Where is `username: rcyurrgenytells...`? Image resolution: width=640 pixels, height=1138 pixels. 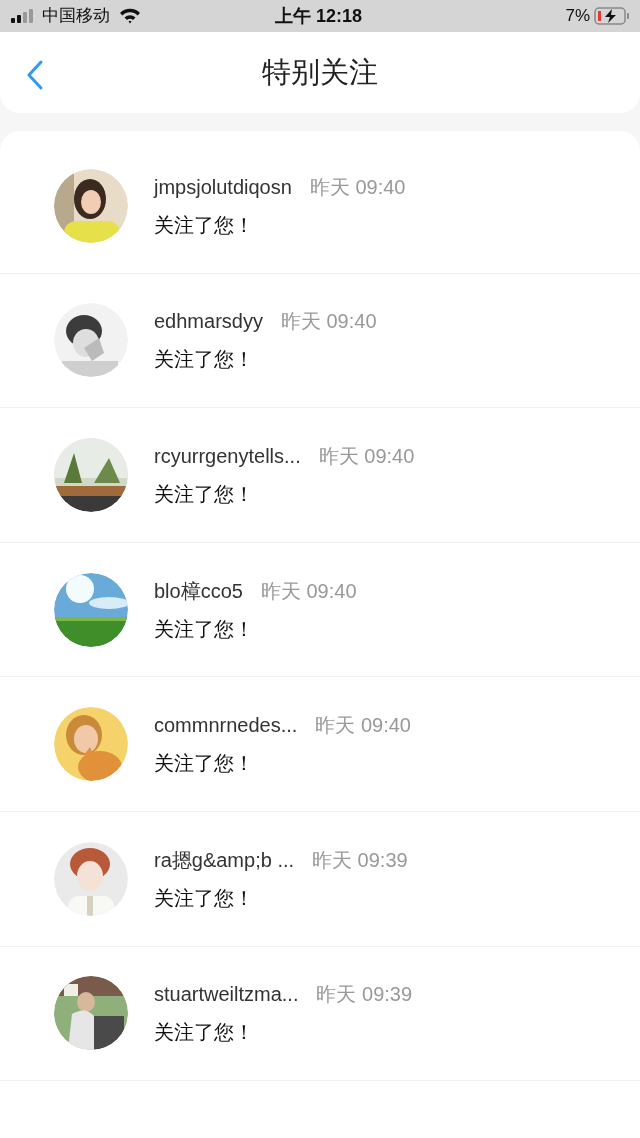 username: rcyurrgenytells... is located at coordinates (227, 456).